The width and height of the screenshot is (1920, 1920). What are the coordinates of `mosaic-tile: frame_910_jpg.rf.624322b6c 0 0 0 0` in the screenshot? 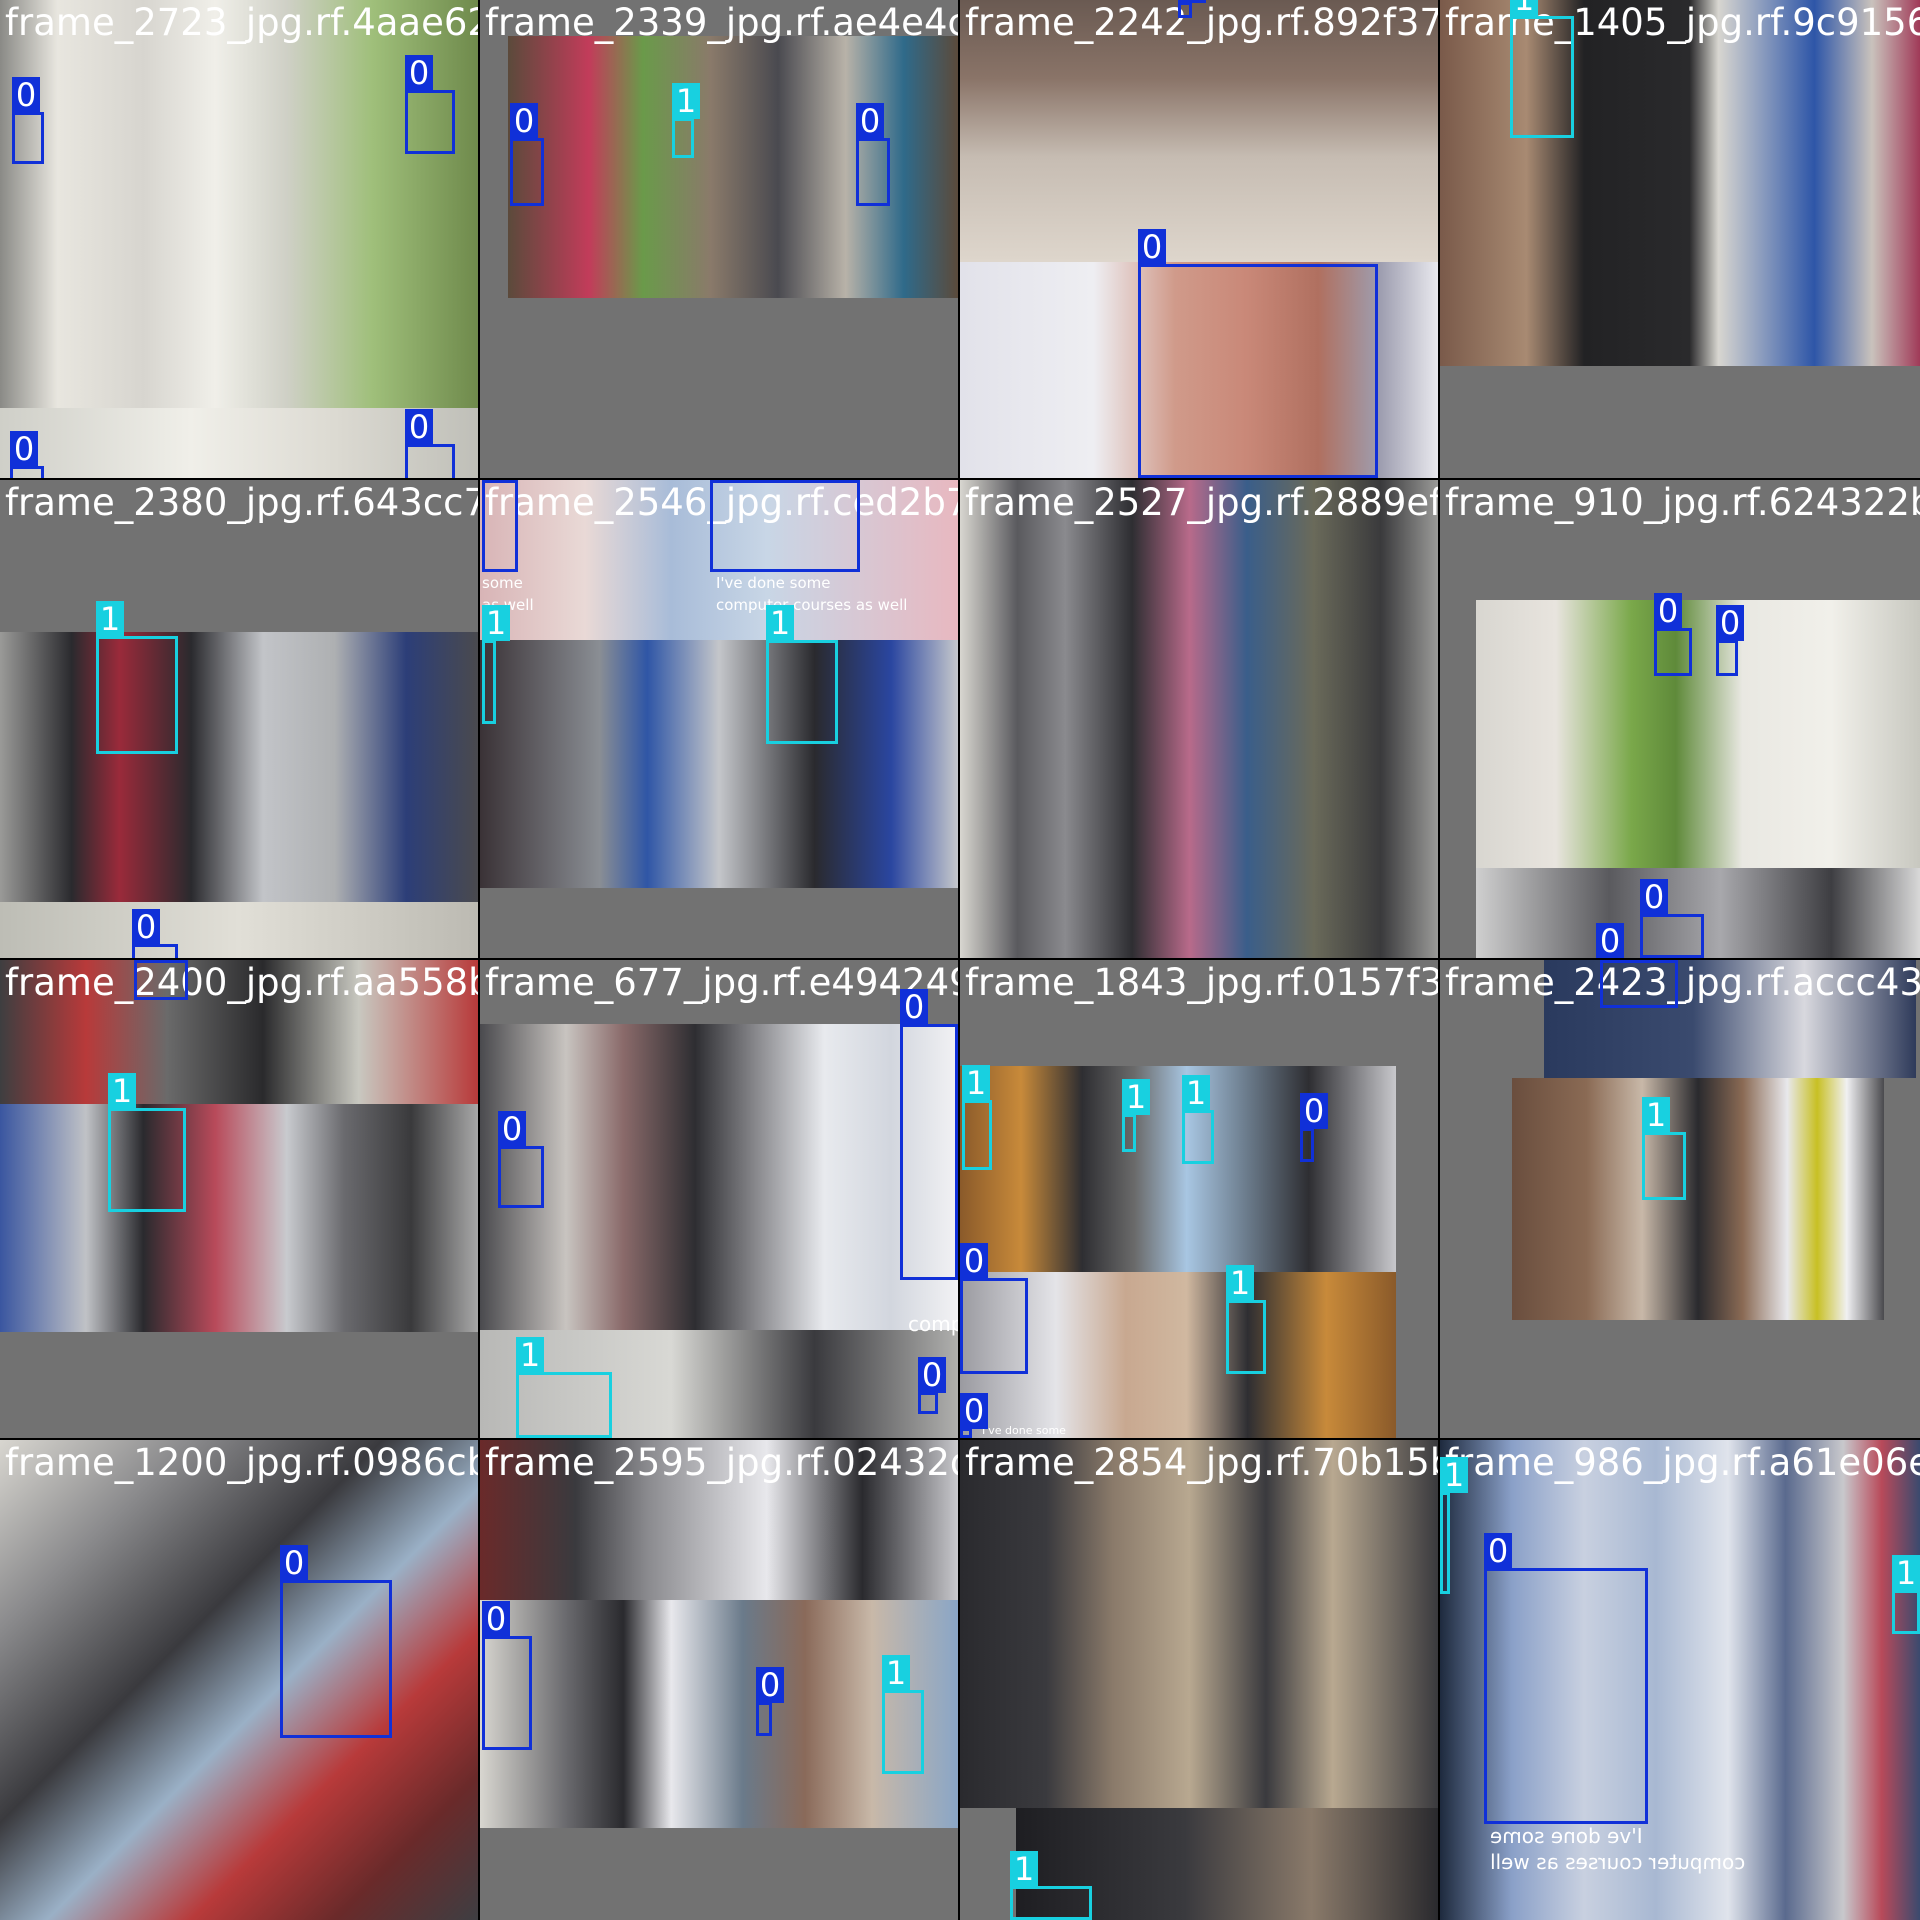 It's located at (1680, 719).